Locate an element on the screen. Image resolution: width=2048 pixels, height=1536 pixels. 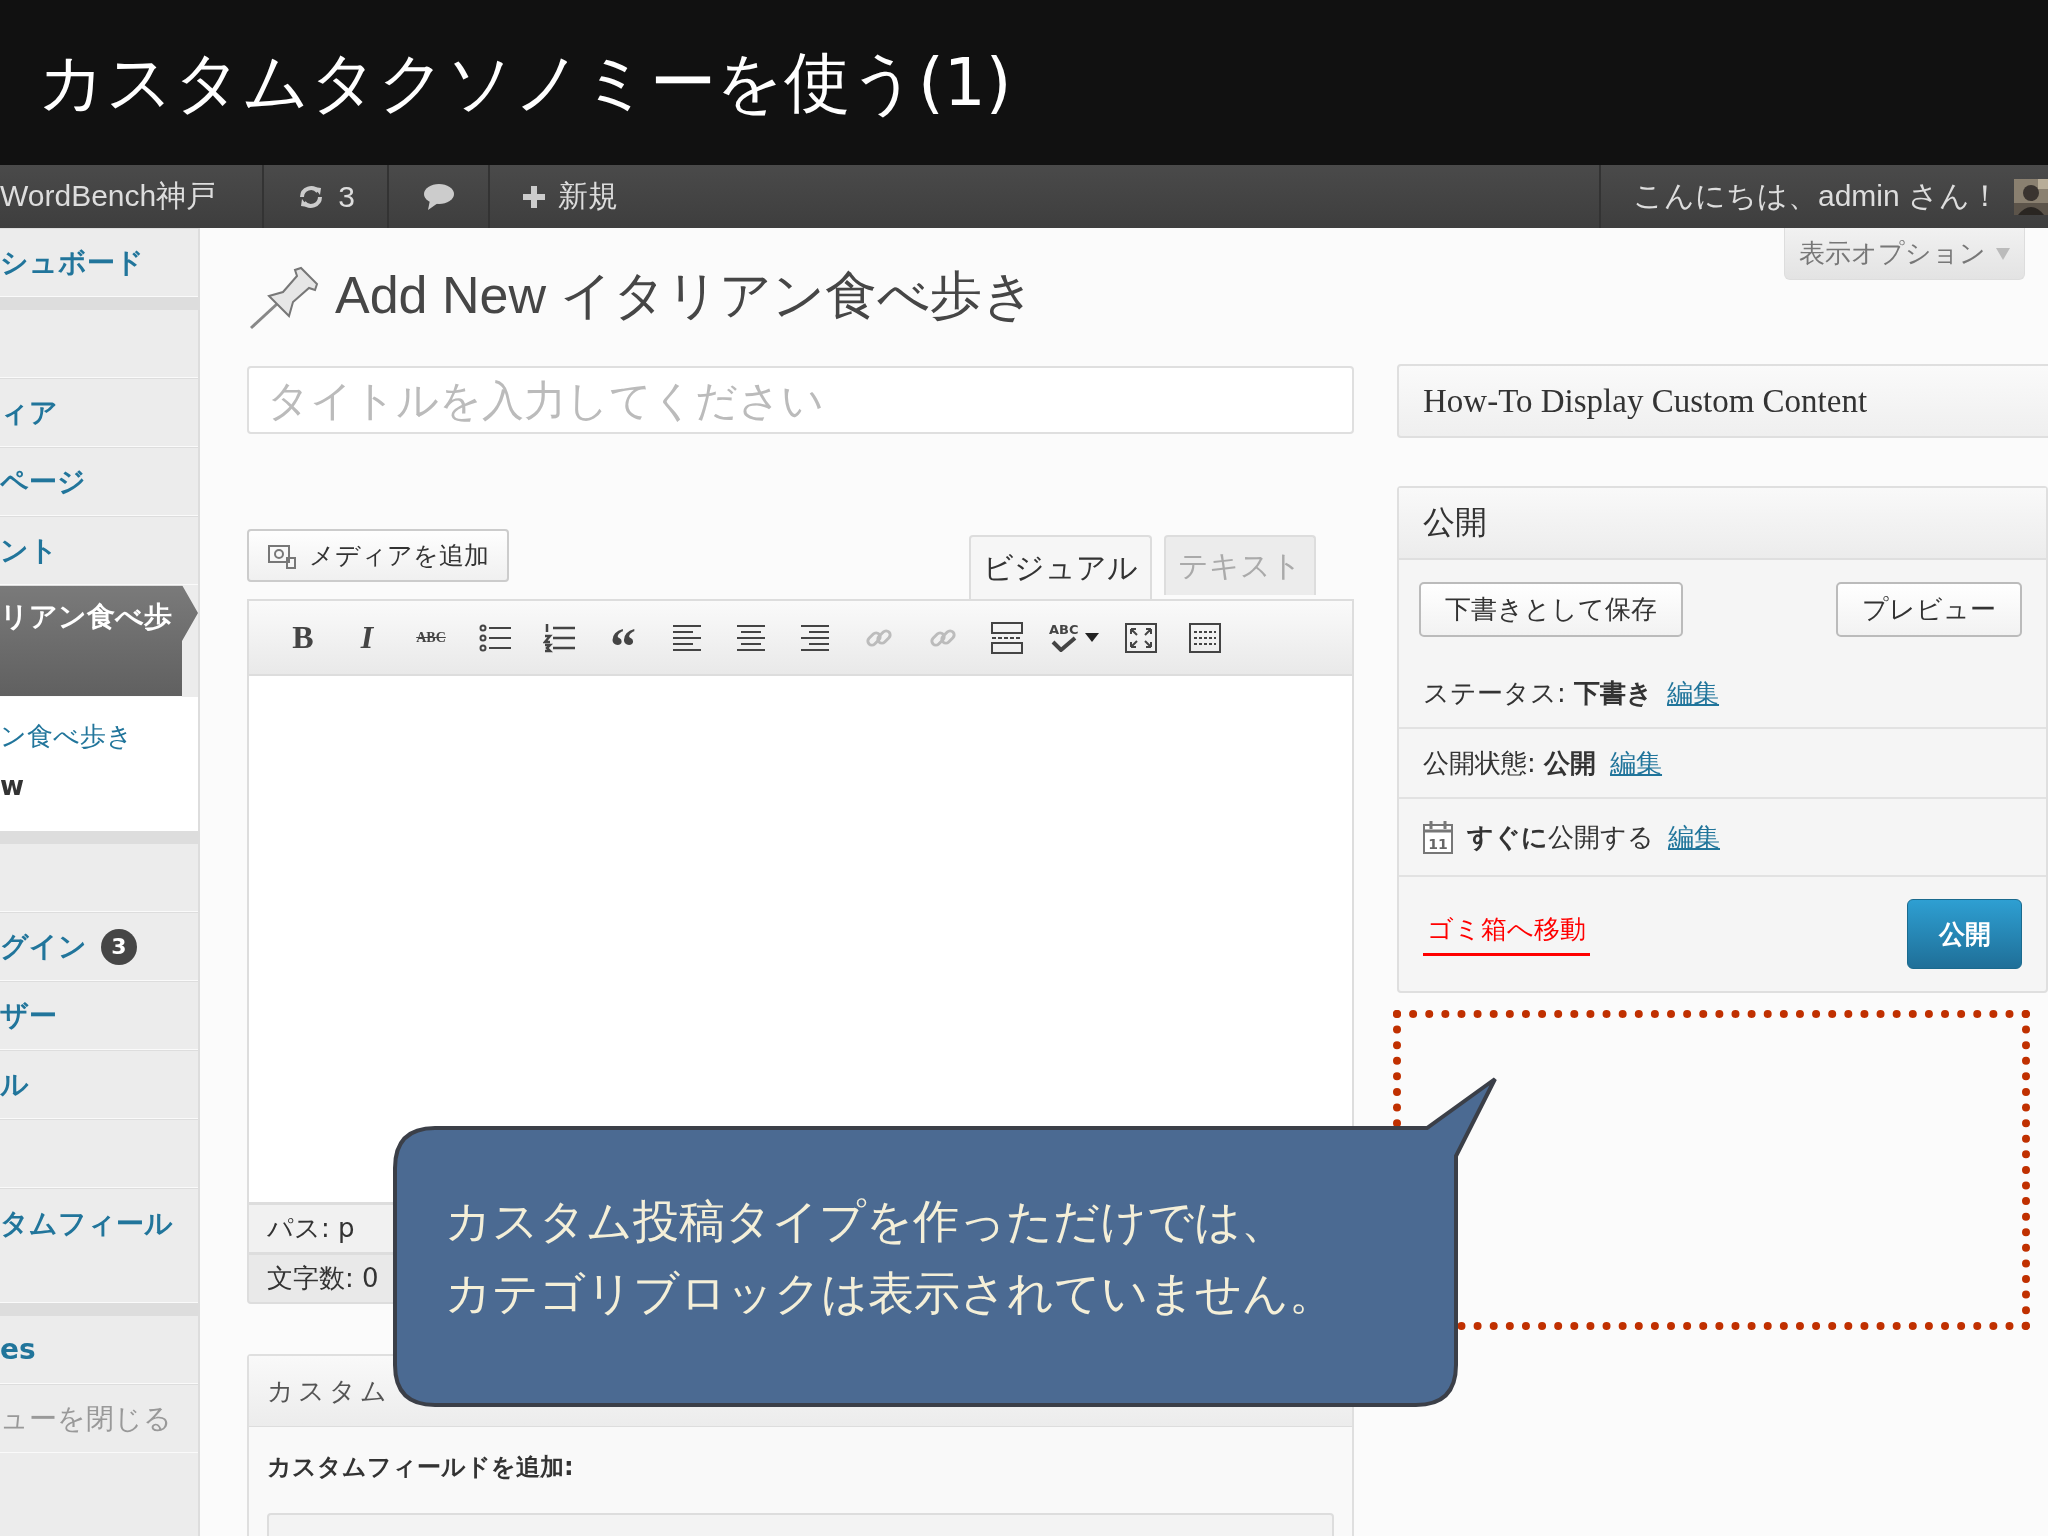
keyboard-icon is located at coordinates (1204, 637).